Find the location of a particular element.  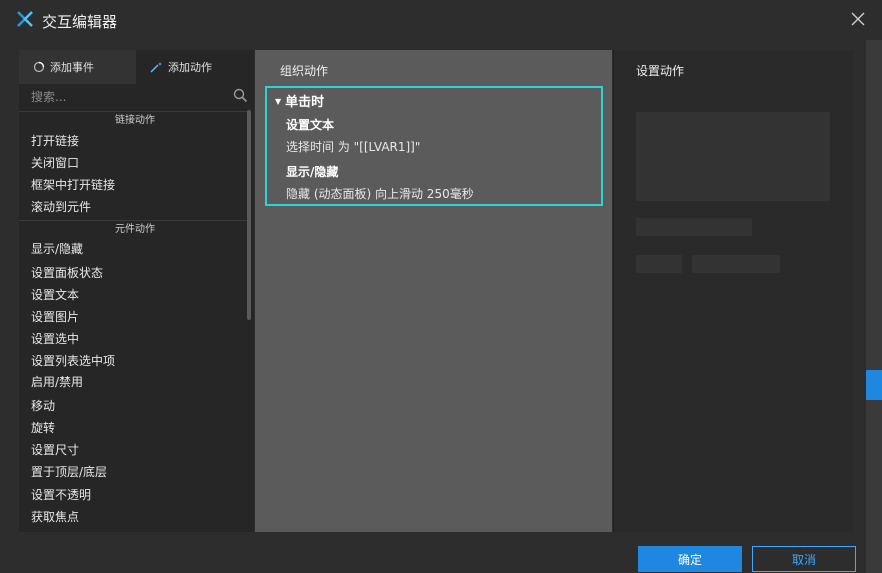

tab-add-action: 添加动作 is located at coordinates (194, 67).